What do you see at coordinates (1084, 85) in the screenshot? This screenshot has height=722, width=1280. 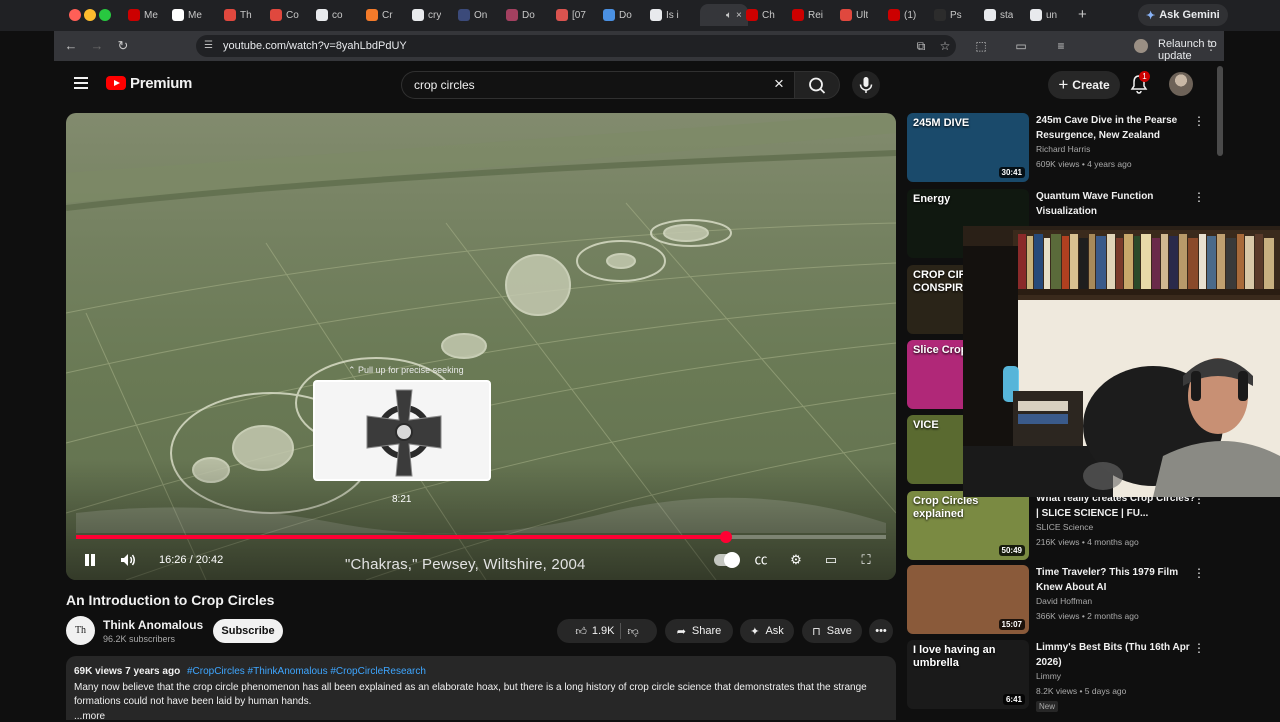 I see `create-button: + Create` at bounding box center [1084, 85].